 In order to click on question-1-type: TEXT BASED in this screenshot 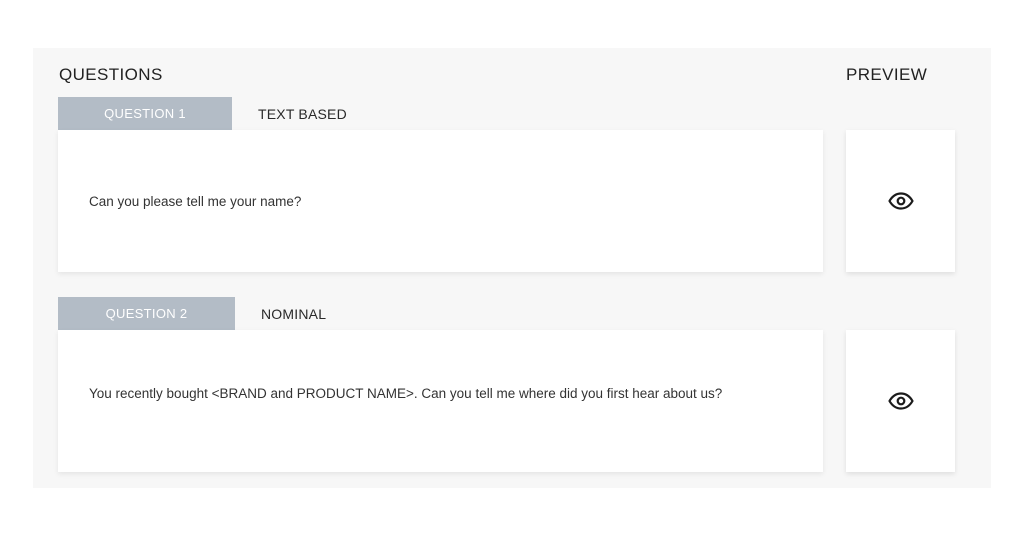, I will do `click(302, 114)`.